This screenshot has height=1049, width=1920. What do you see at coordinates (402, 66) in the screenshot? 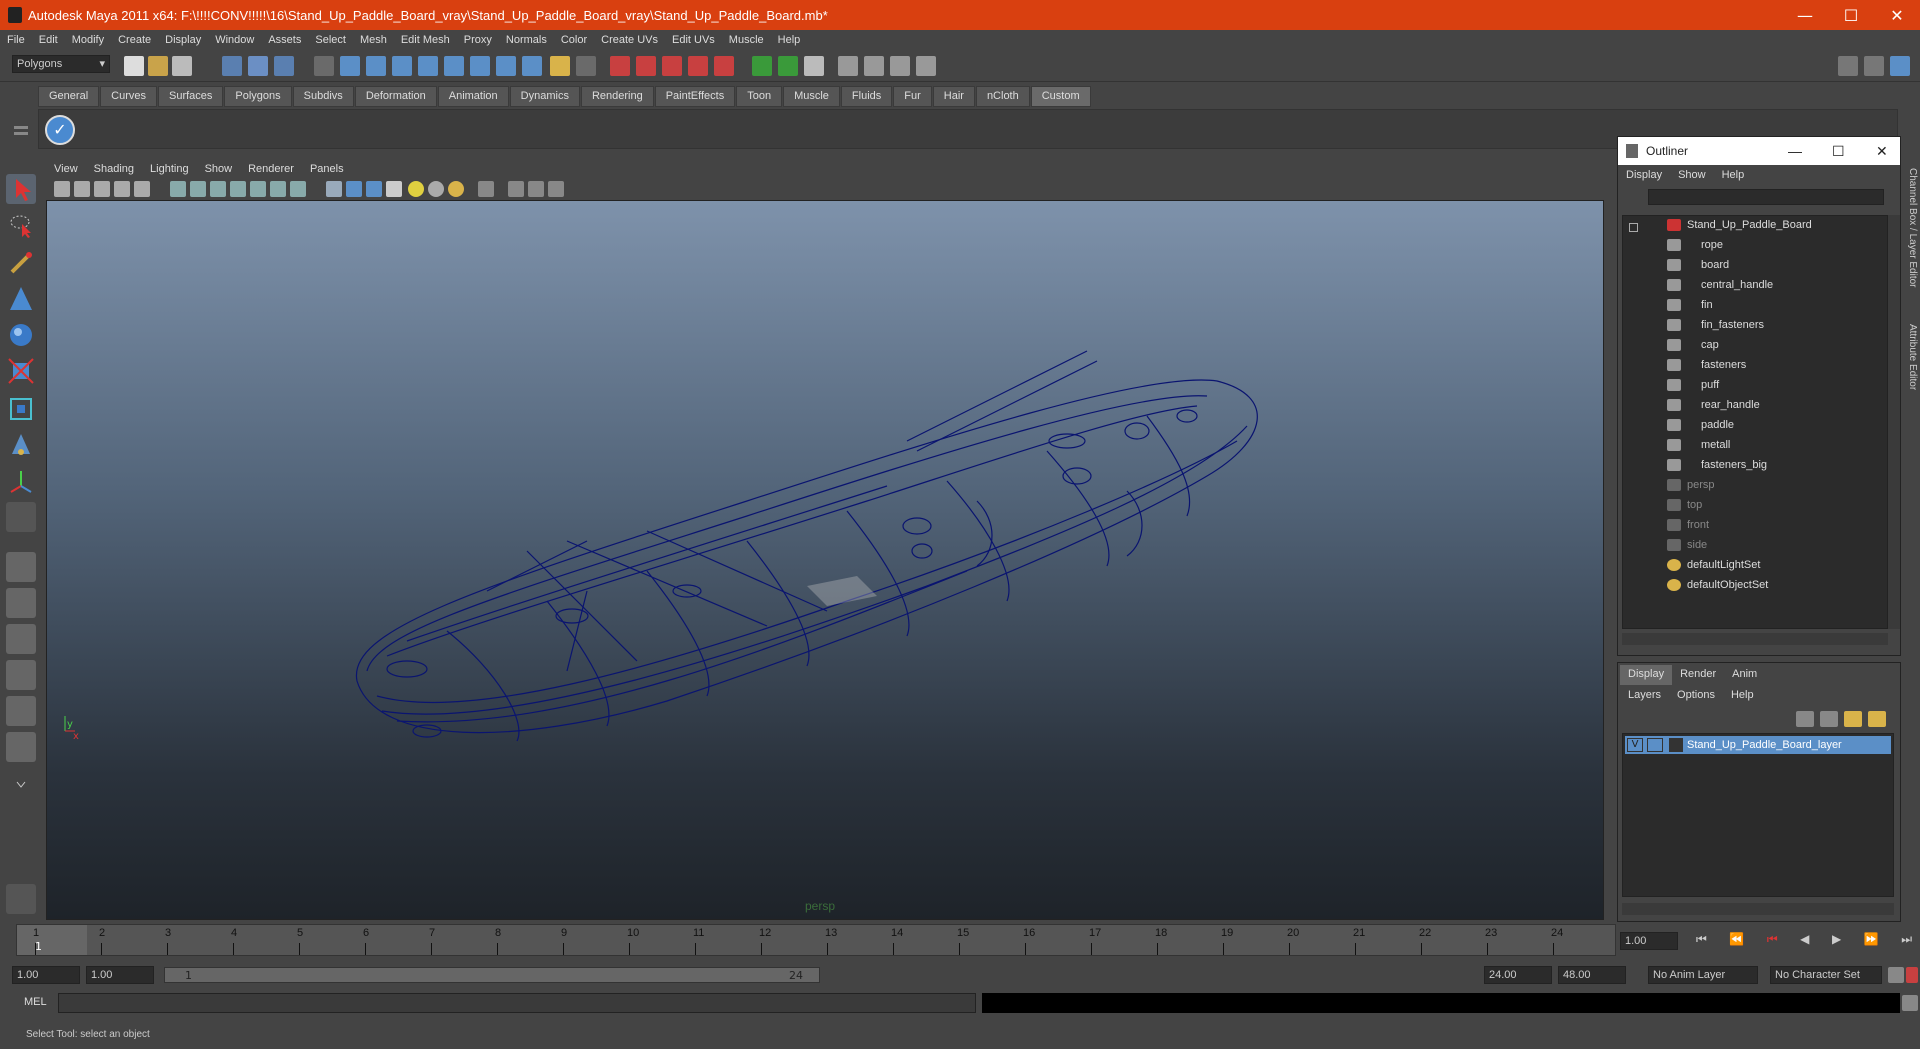
I see `select-surface-icon` at bounding box center [402, 66].